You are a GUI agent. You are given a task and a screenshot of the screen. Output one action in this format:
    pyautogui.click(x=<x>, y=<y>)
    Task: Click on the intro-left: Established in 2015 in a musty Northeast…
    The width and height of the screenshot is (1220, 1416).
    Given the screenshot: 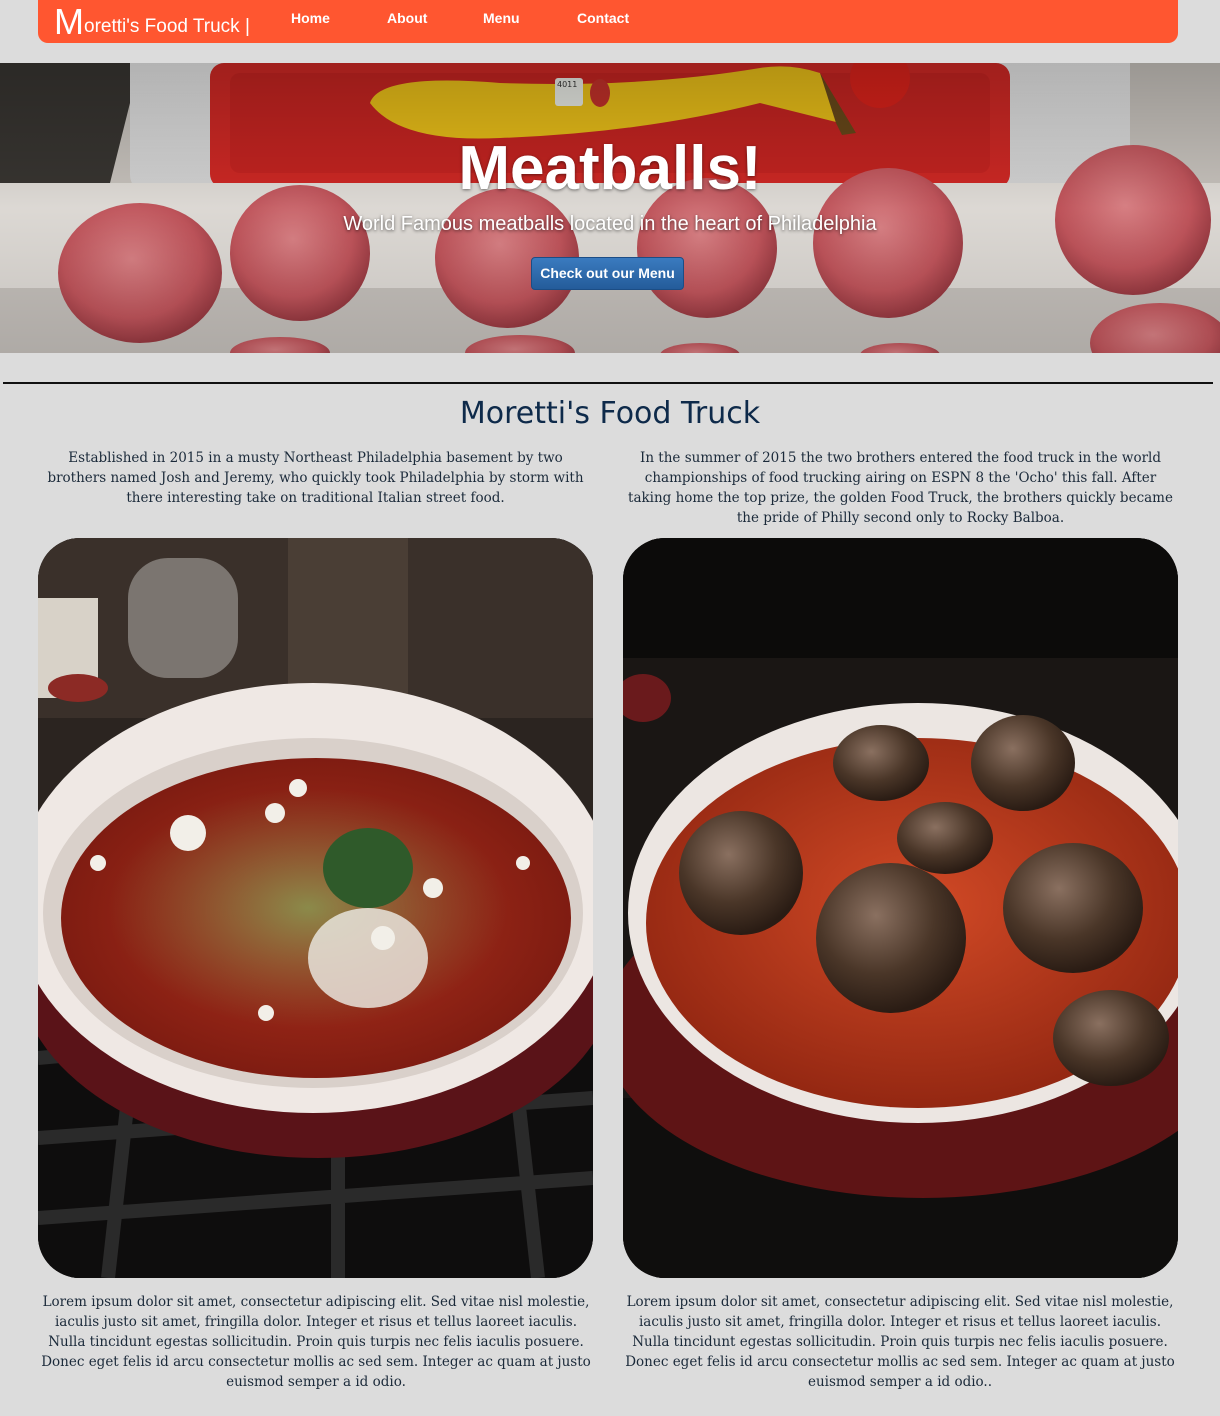 What is the action you would take?
    pyautogui.click(x=315, y=478)
    